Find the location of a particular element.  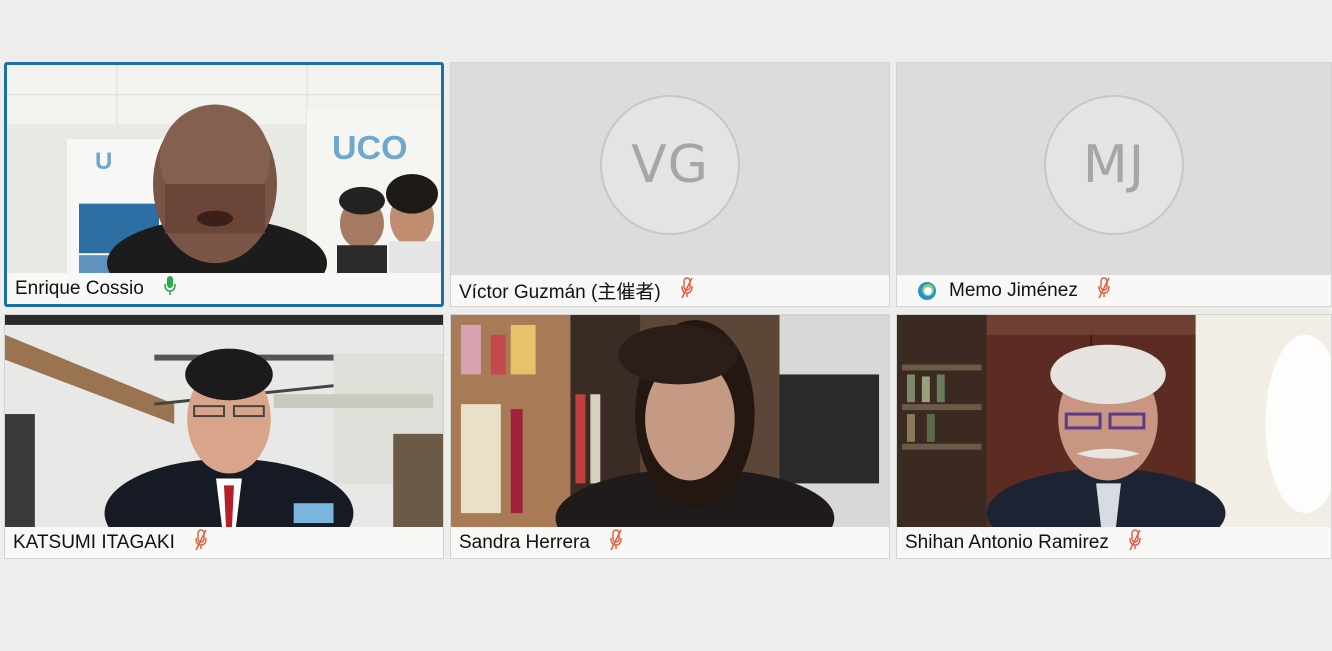

participant-tile-shihan-antonio-ramirez: Shihan Antonio Ramirez is located at coordinates (1114, 436).